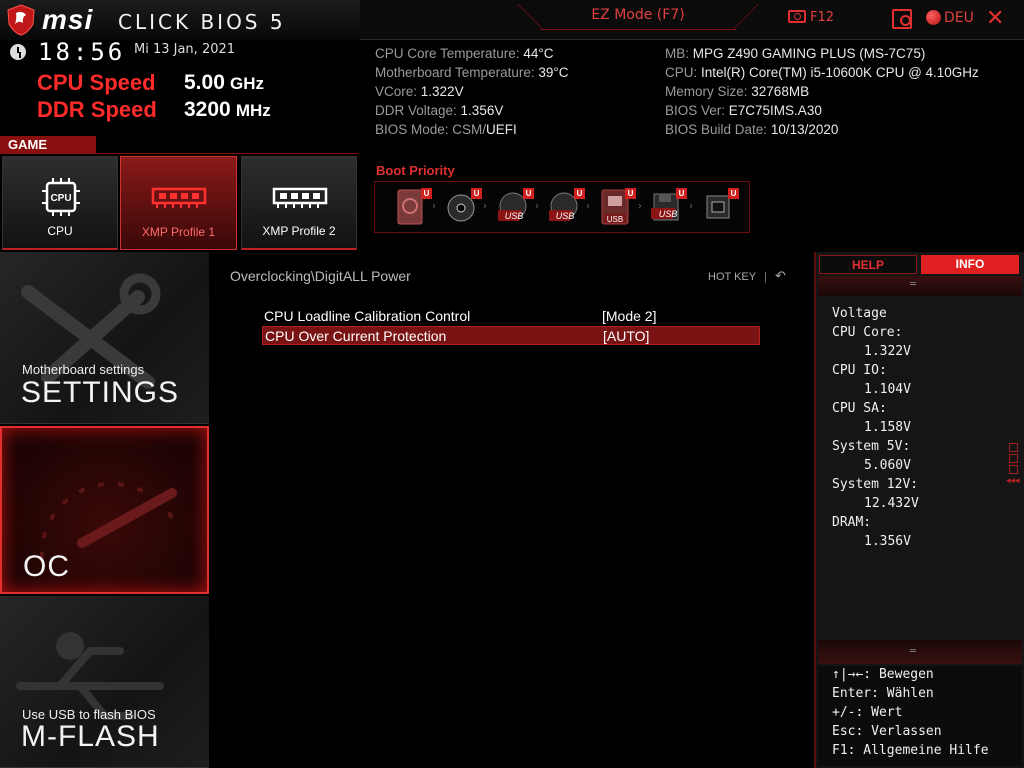 The image size is (1024, 768). What do you see at coordinates (732, 277) in the screenshot?
I see `hotkey-label: HOT KEY` at bounding box center [732, 277].